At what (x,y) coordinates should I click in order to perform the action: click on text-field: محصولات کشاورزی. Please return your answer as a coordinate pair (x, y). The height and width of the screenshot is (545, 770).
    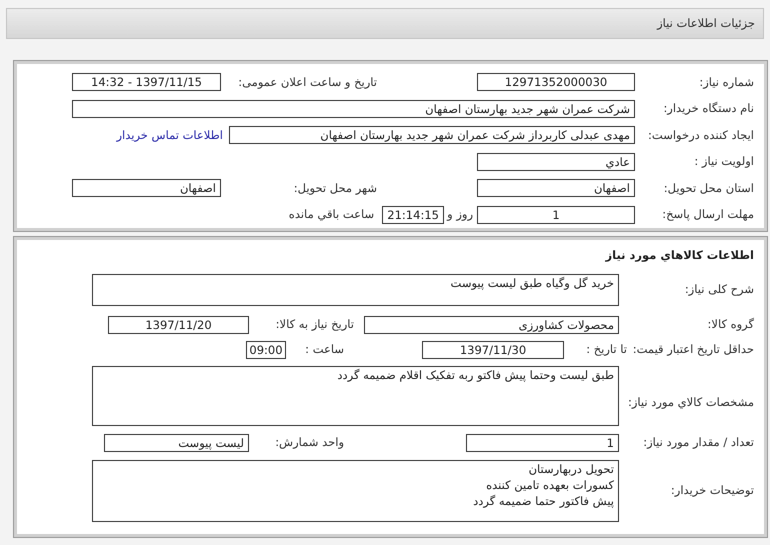
    Looking at the image, I should click on (491, 325).